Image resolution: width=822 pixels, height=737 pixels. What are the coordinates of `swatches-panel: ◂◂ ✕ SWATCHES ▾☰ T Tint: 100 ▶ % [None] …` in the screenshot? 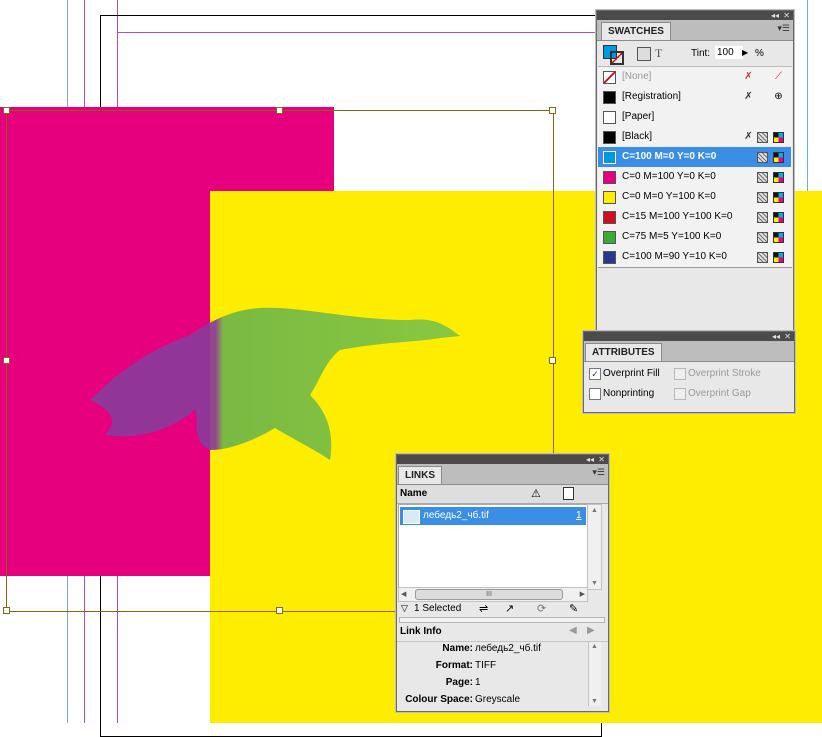 It's located at (695, 172).